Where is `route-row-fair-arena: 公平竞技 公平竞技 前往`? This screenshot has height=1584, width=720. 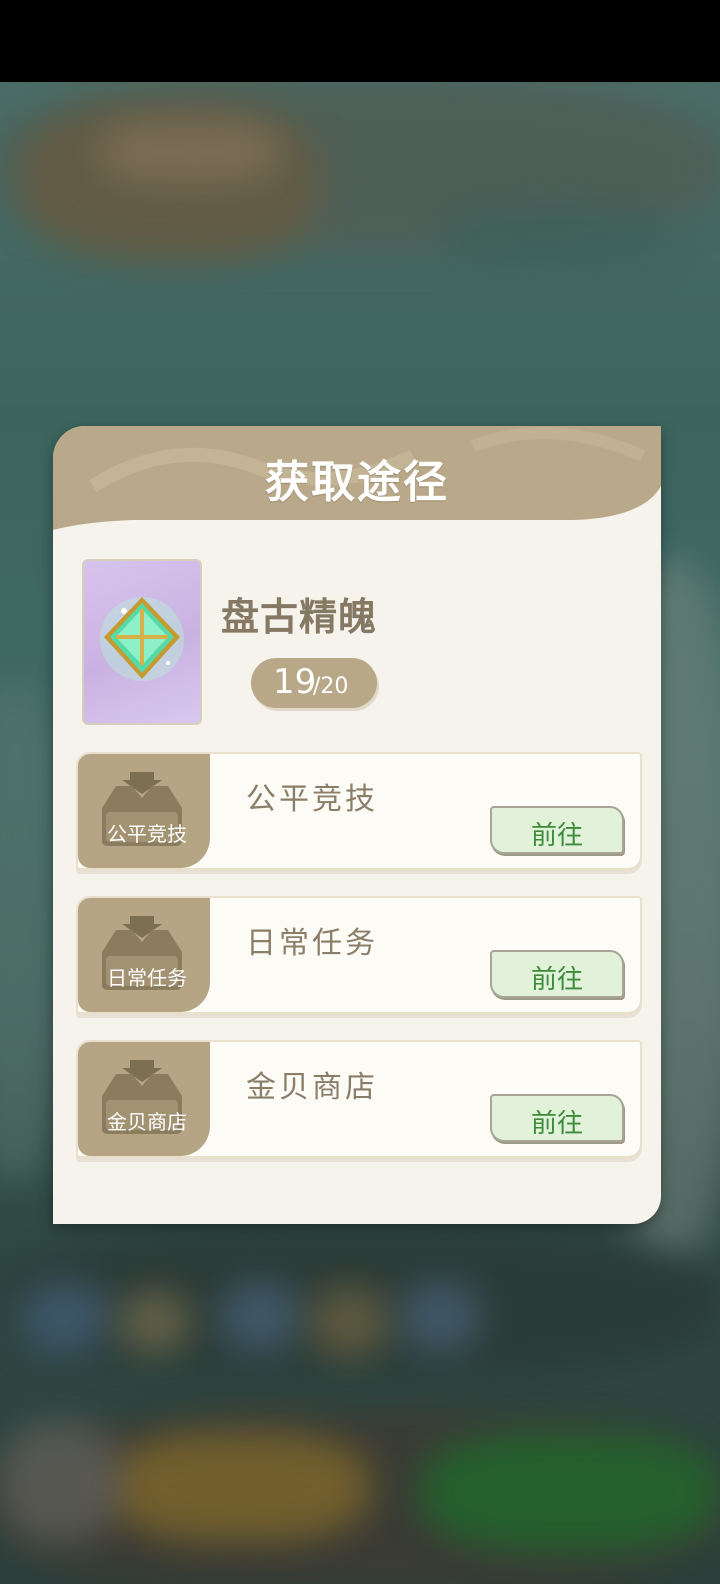
route-row-fair-arena: 公平竞技 公平竞技 前往 is located at coordinates (359, 811).